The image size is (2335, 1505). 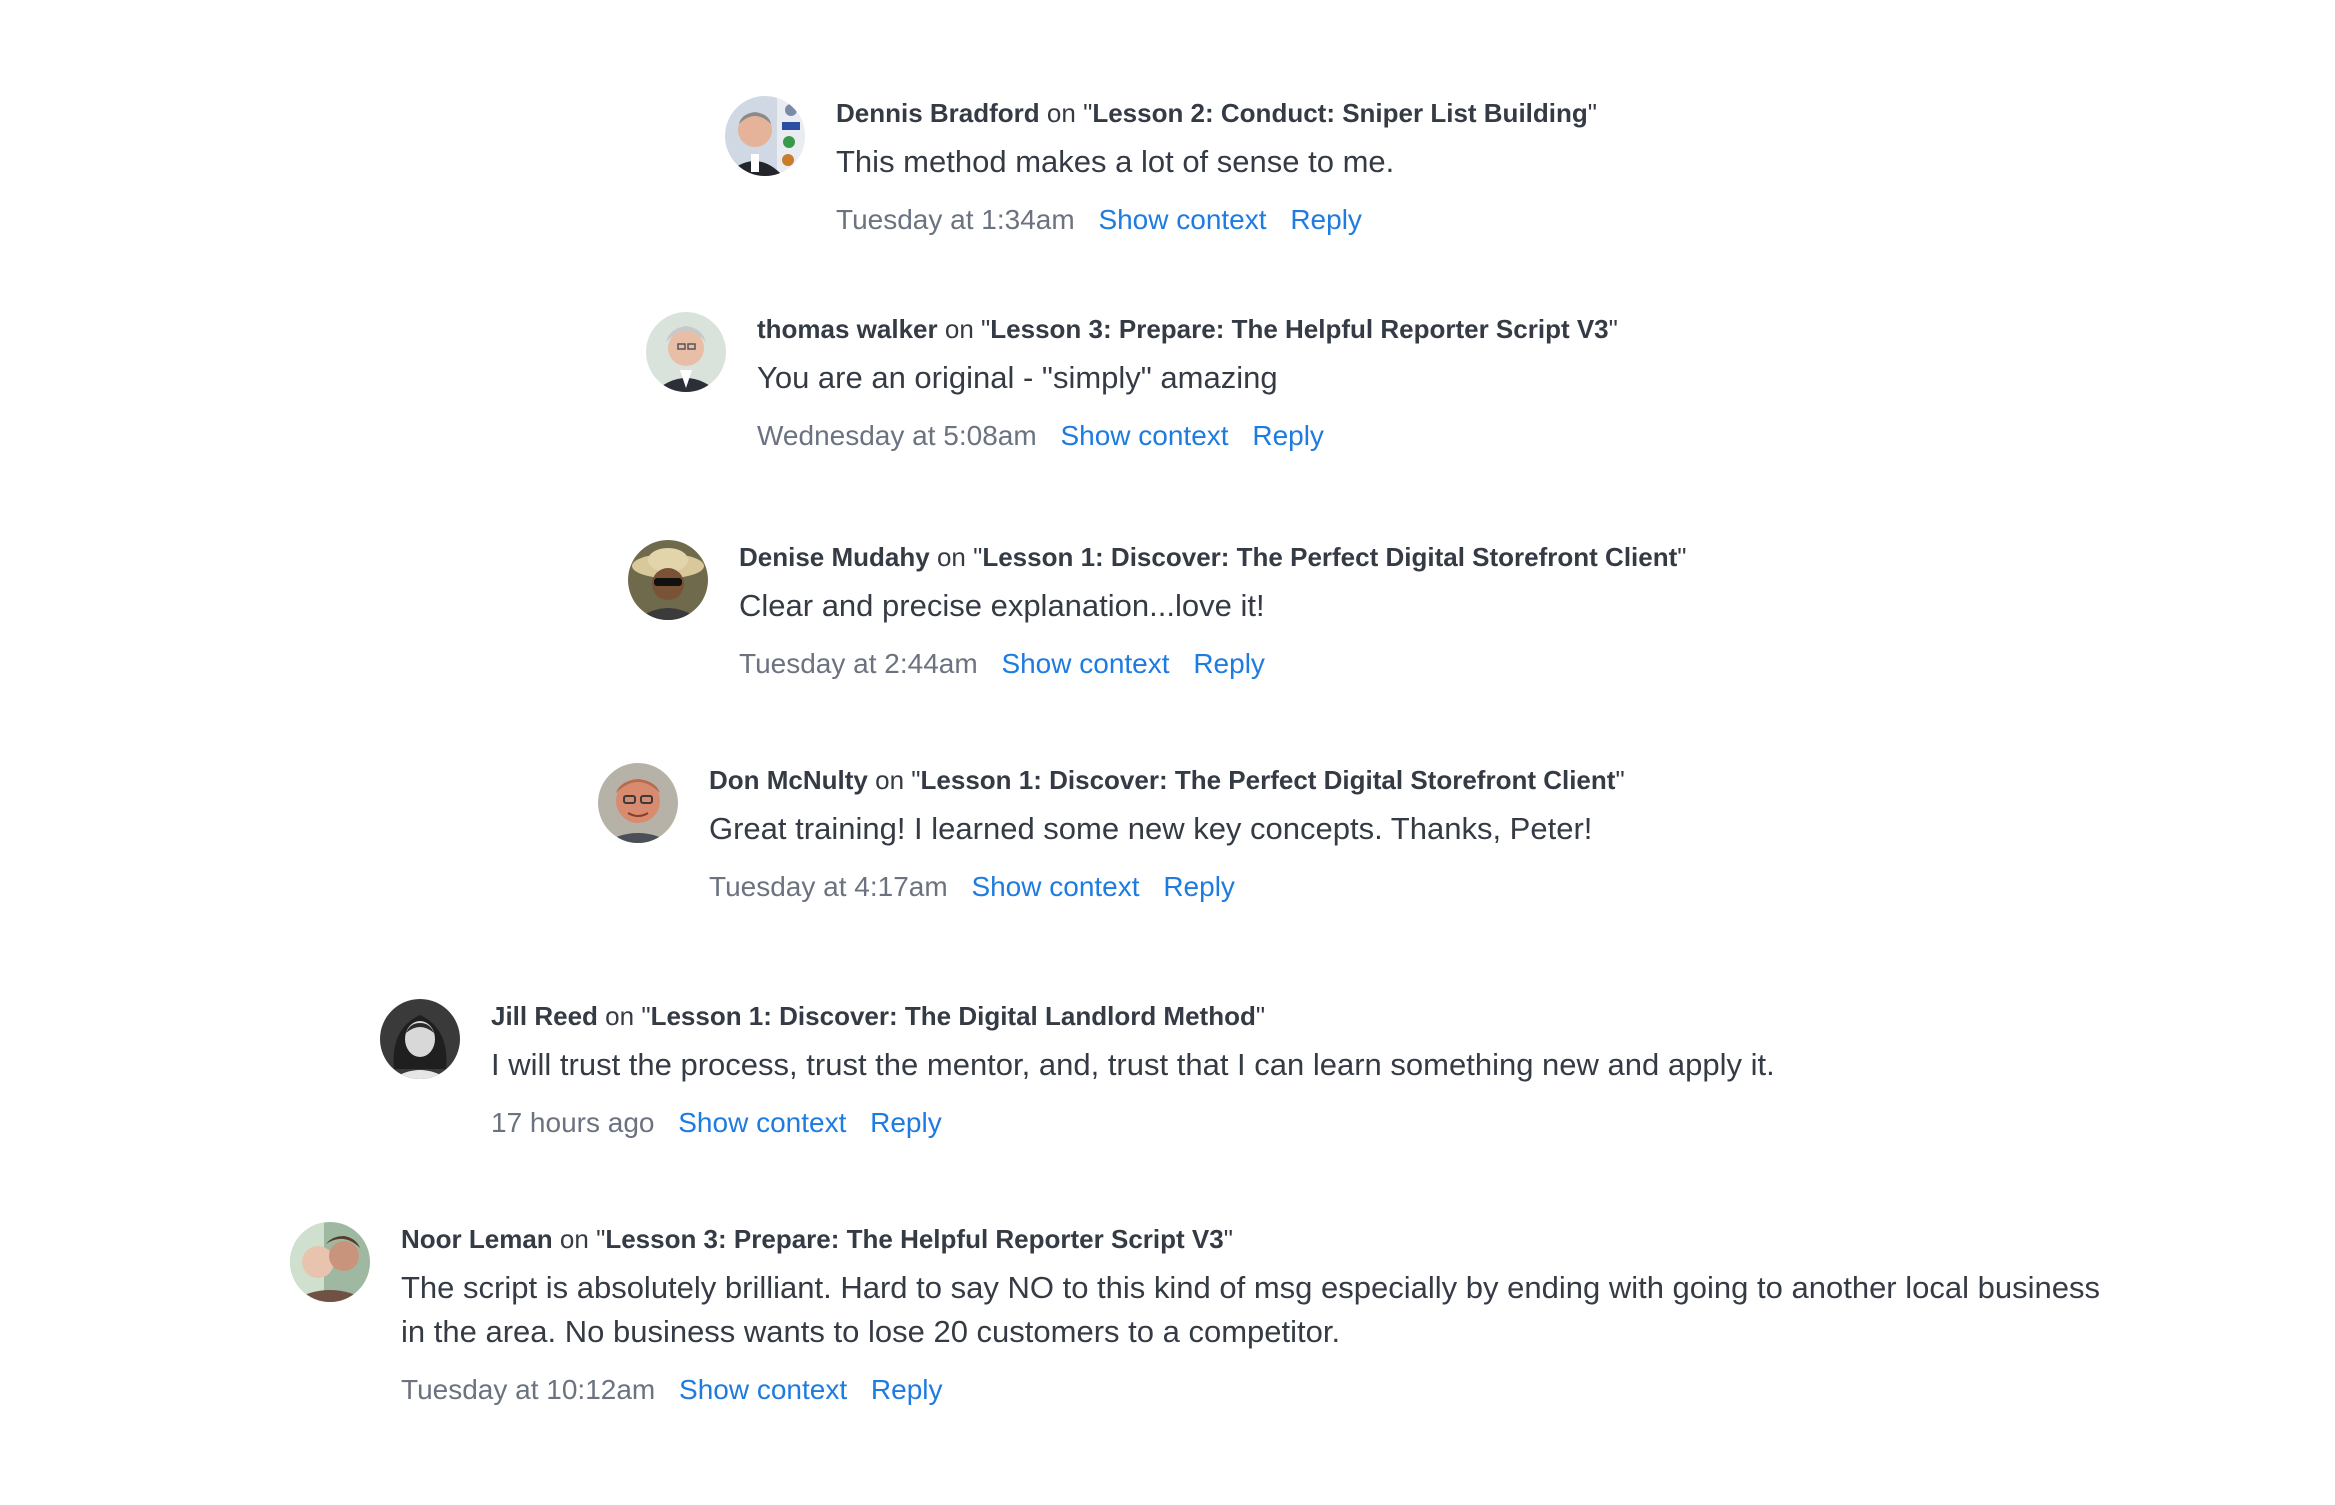 What do you see at coordinates (1339, 113) in the screenshot?
I see `lesson-link: Lesson 2: Conduct: Sniper List Building` at bounding box center [1339, 113].